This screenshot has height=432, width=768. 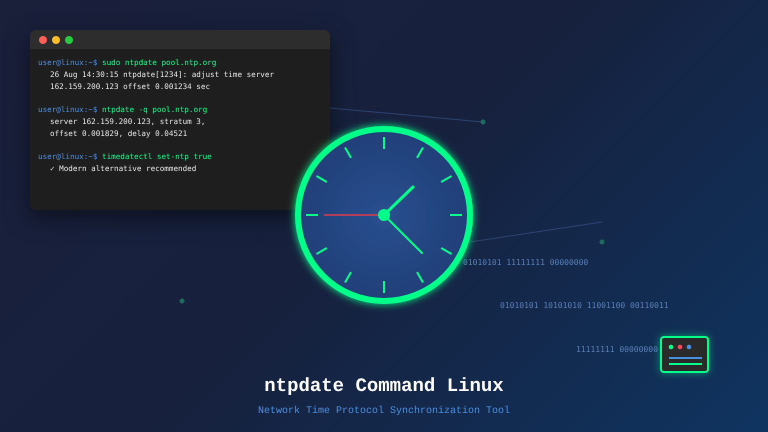 I want to click on page-subtitle: Network Time Protocol Synchronization Tool, so click(x=384, y=411).